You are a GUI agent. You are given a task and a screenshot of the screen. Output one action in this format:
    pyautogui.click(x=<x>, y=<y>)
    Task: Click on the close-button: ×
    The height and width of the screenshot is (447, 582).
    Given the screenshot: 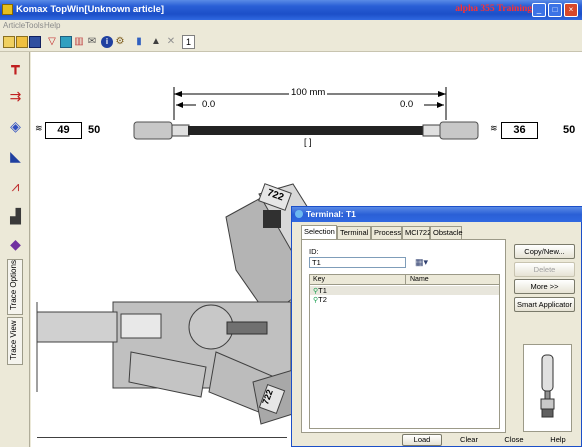 What is the action you would take?
    pyautogui.click(x=571, y=10)
    